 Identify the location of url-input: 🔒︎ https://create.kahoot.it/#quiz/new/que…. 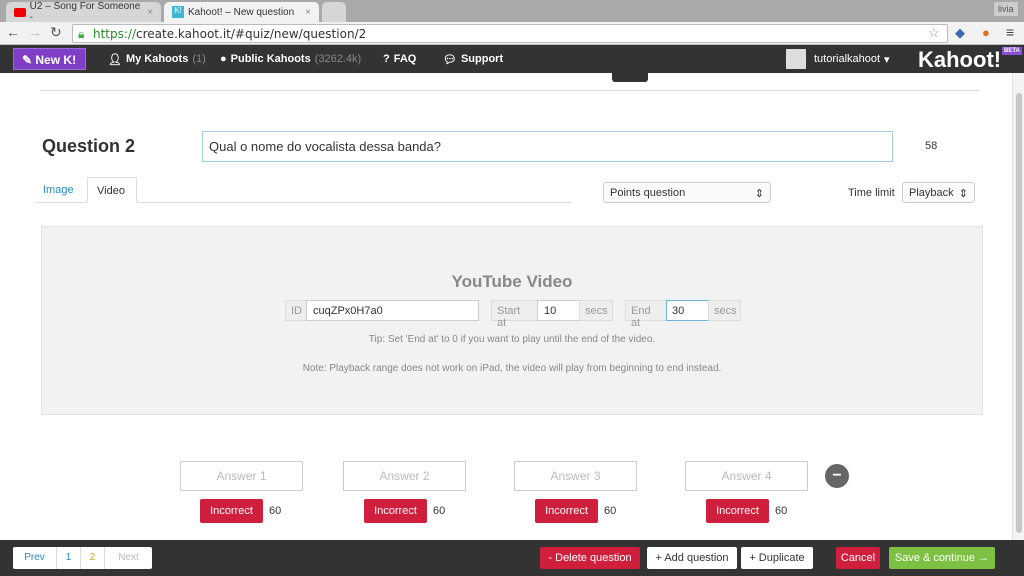
(510, 33).